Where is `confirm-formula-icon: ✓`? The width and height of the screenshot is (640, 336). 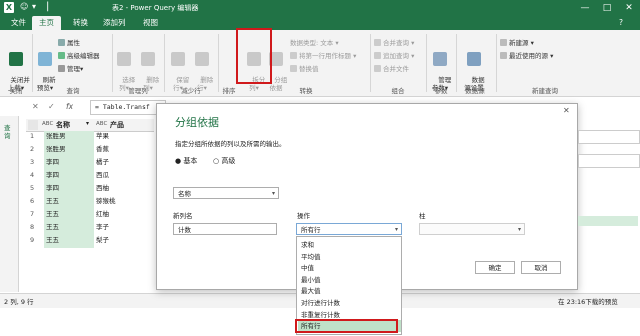
confirm-formula-icon: ✓ is located at coordinates (51, 106).